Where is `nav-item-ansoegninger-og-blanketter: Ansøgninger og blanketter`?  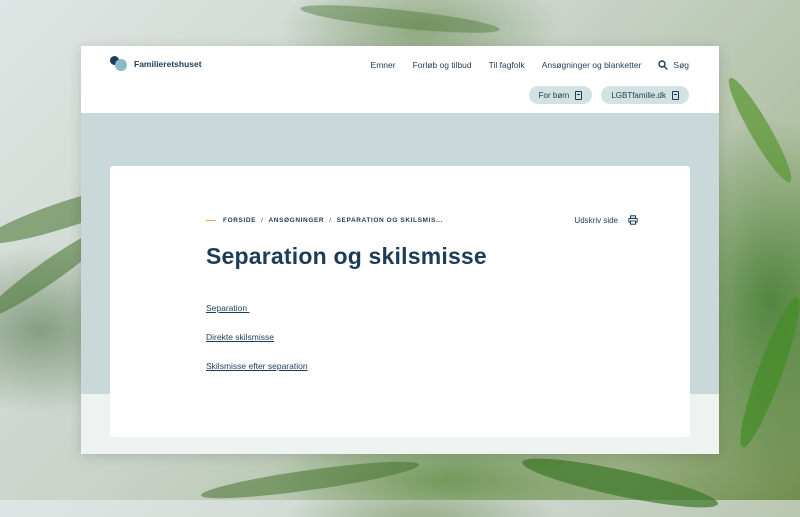
nav-item-ansoegninger-og-blanketter: Ansøgninger og blanketter is located at coordinates (592, 65).